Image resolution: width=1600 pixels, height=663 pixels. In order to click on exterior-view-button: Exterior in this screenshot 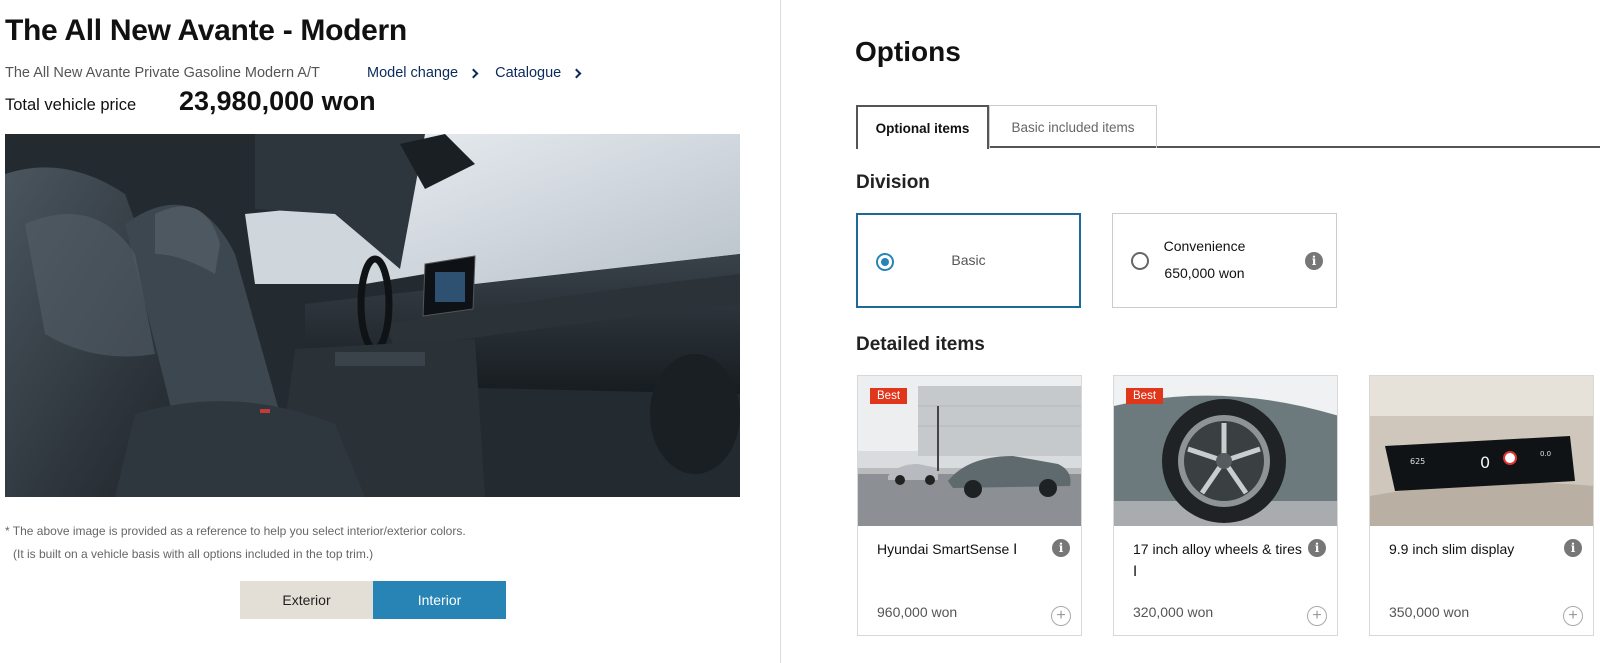, I will do `click(306, 600)`.